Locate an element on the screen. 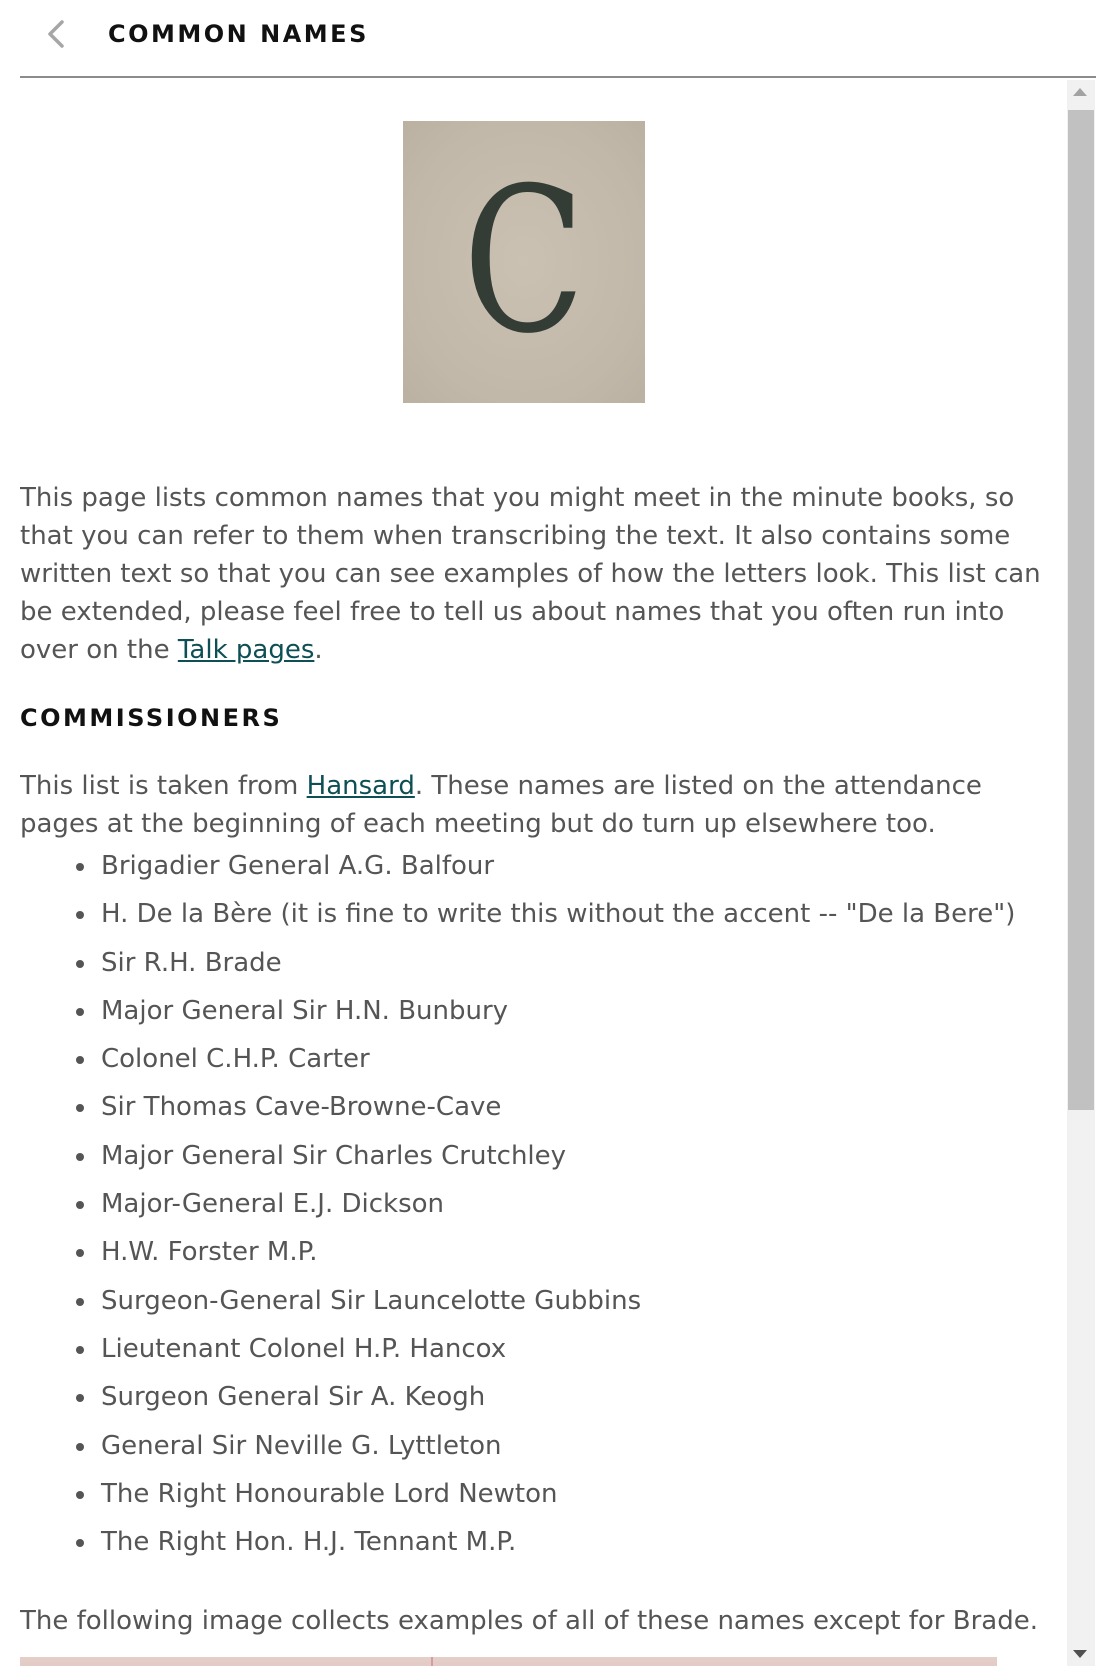 The image size is (1114, 1666). page-header: COMMON NAMES is located at coordinates (558, 39).